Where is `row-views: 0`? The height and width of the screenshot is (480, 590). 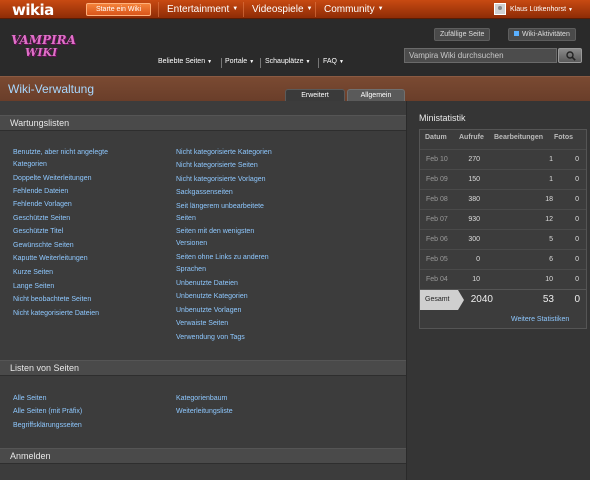 row-views: 0 is located at coordinates (478, 259).